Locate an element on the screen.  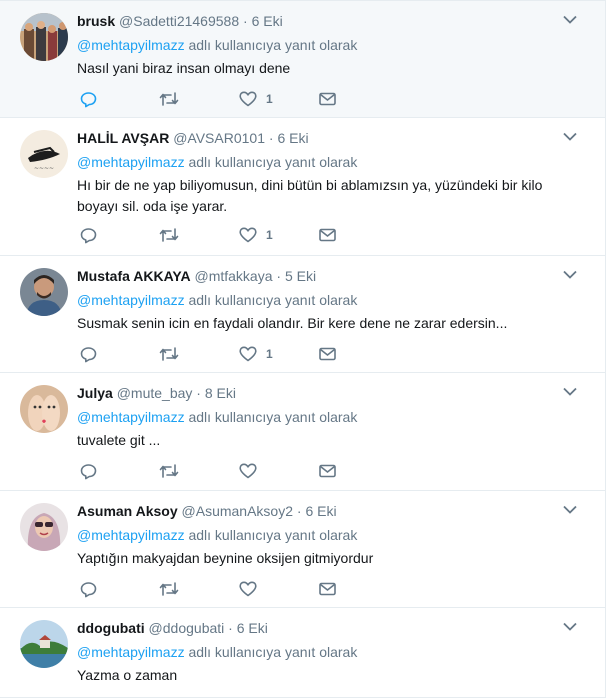
author-name: brusk is located at coordinates (96, 21).